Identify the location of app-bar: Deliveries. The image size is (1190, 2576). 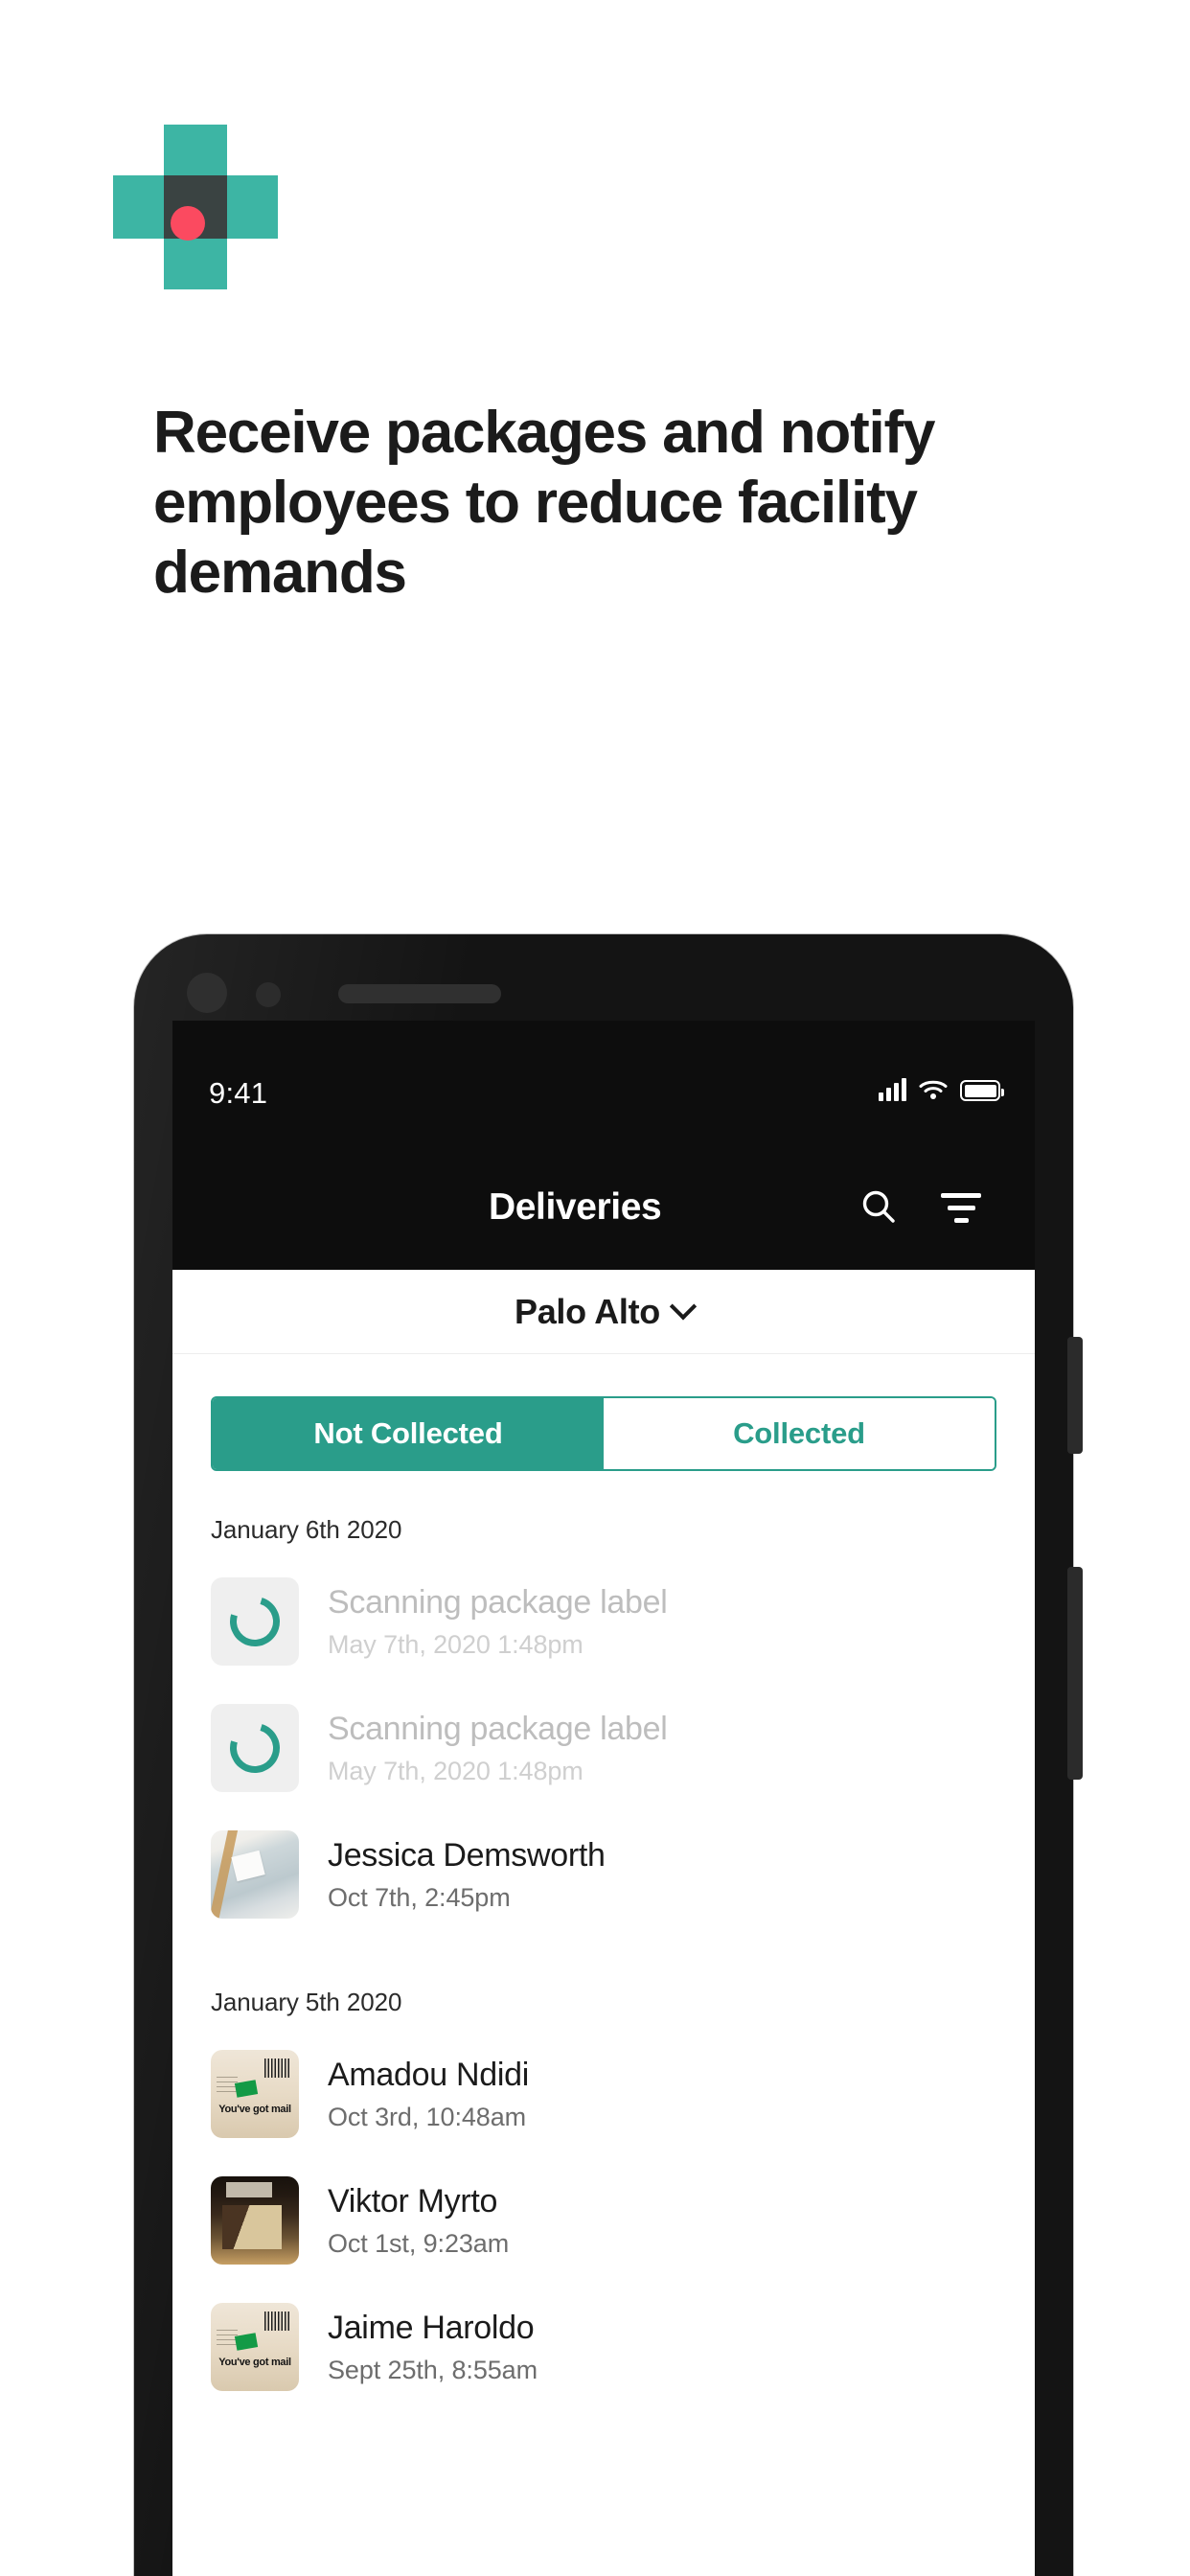
(604, 1207).